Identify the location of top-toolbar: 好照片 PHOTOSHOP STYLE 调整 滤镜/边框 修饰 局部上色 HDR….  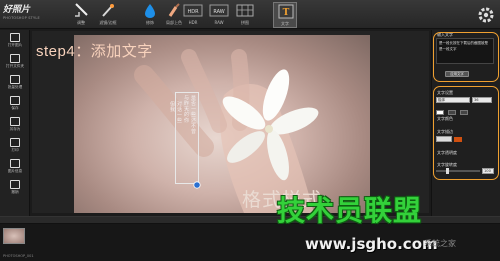
(250, 14).